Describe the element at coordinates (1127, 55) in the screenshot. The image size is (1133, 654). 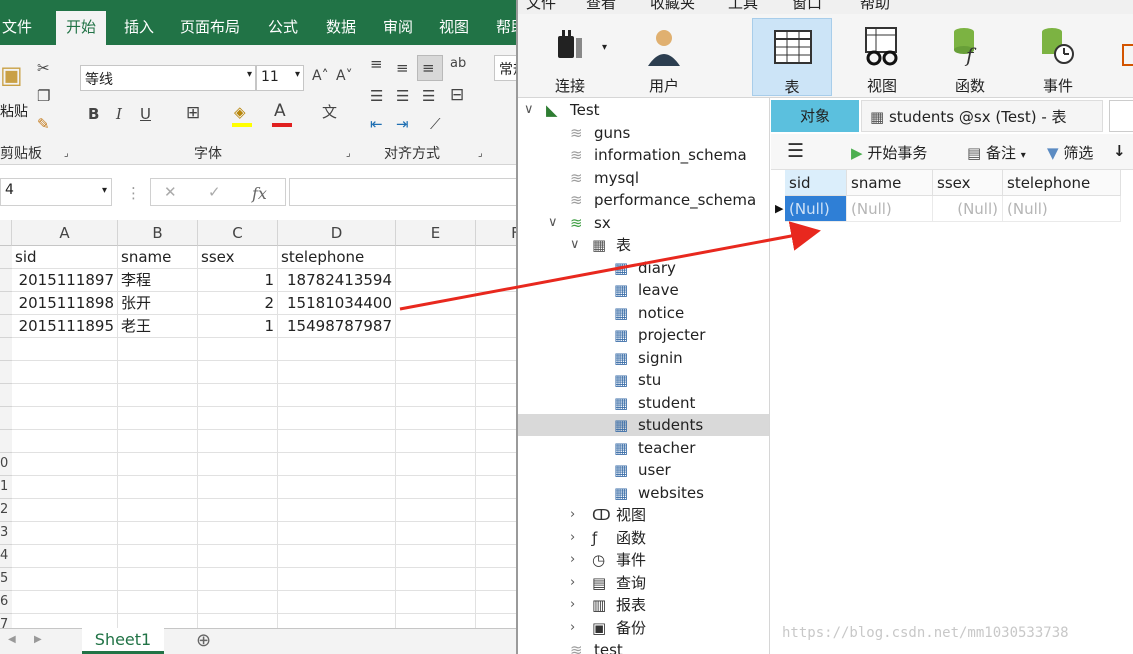
I see `more-toolbar-icon` at that location.